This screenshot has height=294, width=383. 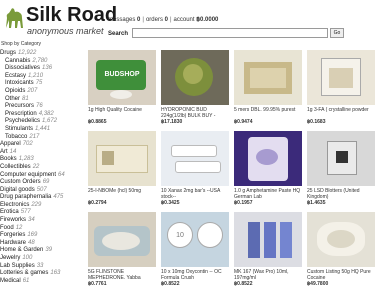 I want to click on category-link: Ecstasy 1,210, so click(x=39, y=77).